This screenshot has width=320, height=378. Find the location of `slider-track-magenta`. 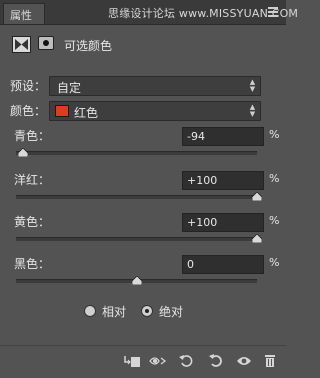

slider-track-magenta is located at coordinates (136, 197).